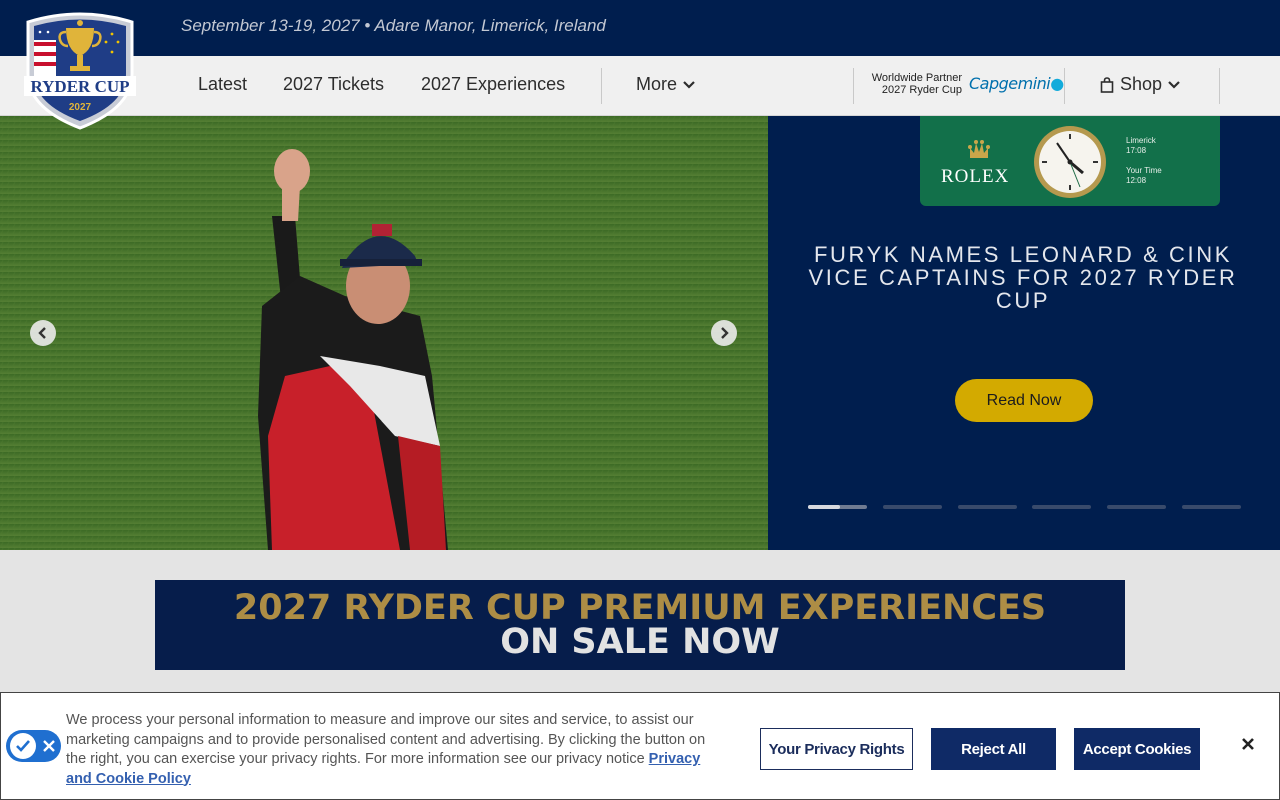  What do you see at coordinates (1141, 140) in the screenshot?
I see `location-label: Limerick` at bounding box center [1141, 140].